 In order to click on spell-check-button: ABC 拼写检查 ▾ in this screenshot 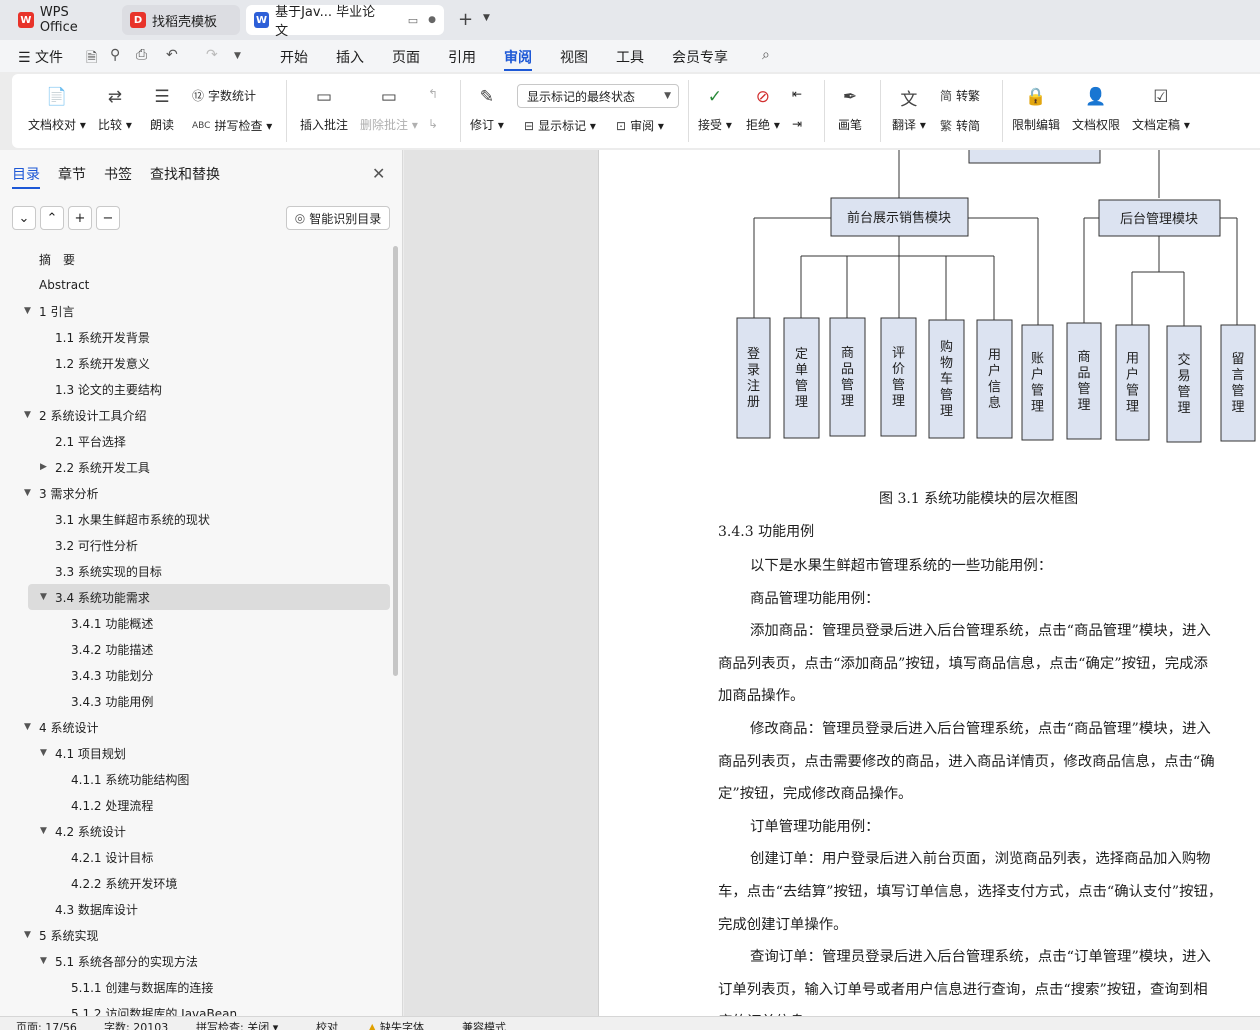, I will do `click(232, 125)`.